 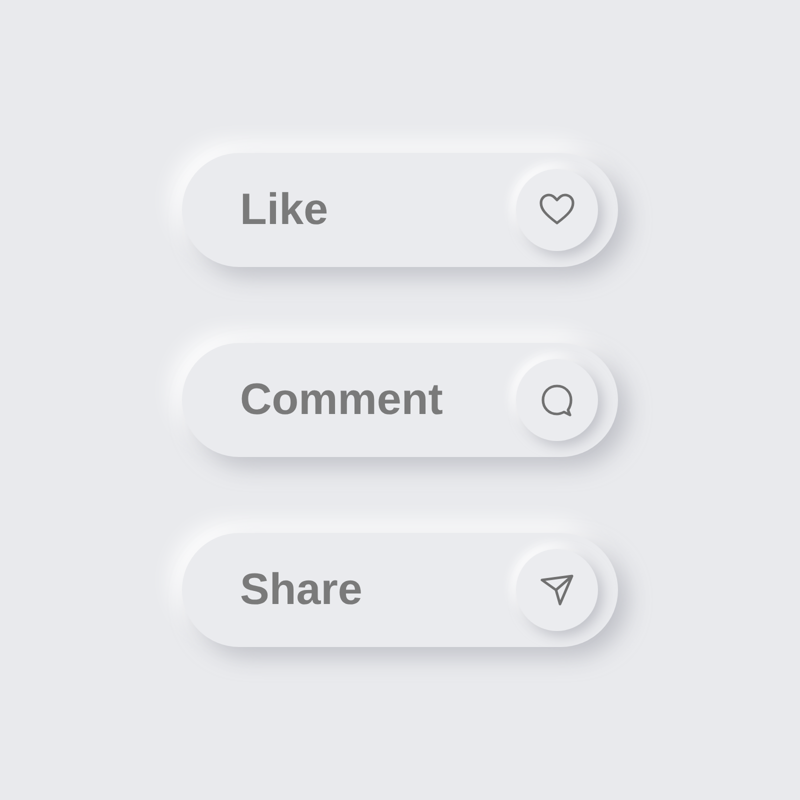 What do you see at coordinates (400, 590) in the screenshot?
I see `action-button: Share` at bounding box center [400, 590].